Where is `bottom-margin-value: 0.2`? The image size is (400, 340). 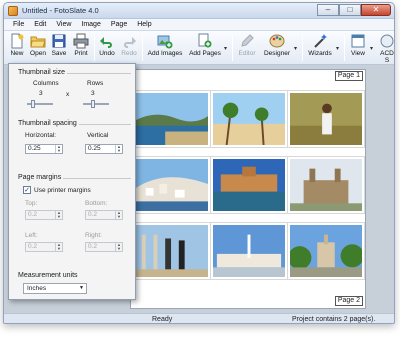
bottom-margin-value: 0.2 is located at coordinates (93, 214).